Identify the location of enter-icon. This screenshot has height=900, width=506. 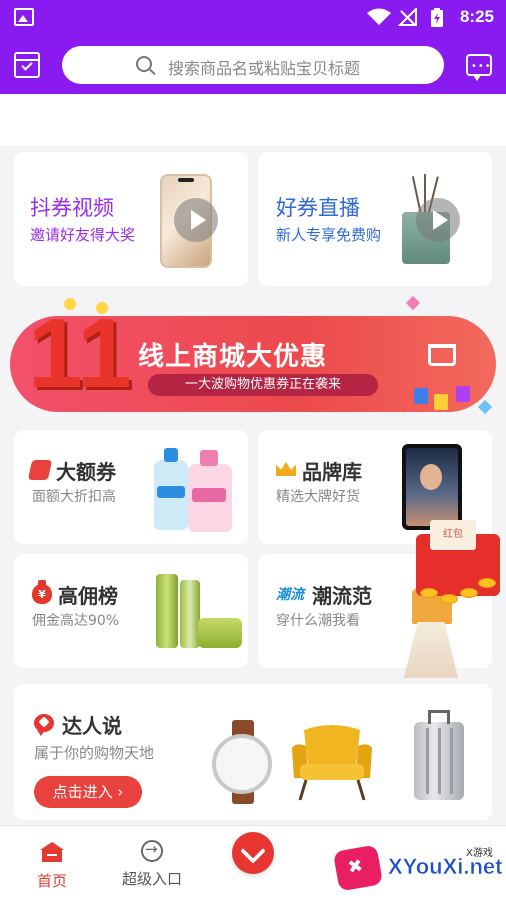
(152, 851).